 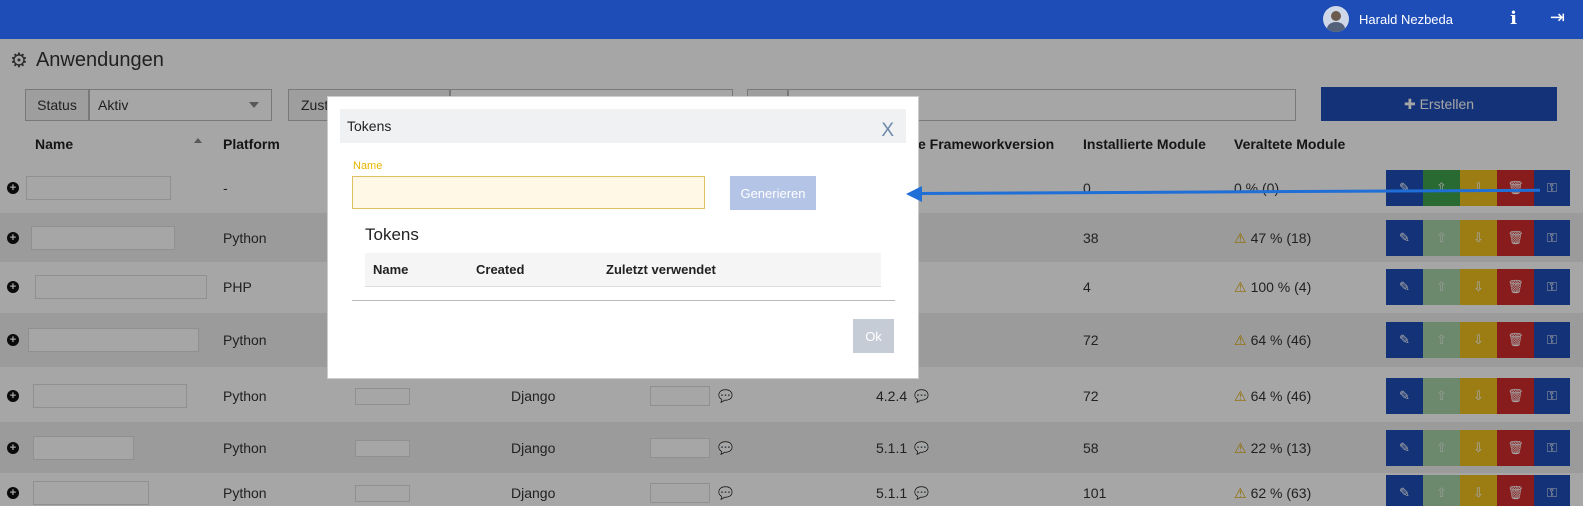 What do you see at coordinates (528, 192) in the screenshot?
I see `token-name-input` at bounding box center [528, 192].